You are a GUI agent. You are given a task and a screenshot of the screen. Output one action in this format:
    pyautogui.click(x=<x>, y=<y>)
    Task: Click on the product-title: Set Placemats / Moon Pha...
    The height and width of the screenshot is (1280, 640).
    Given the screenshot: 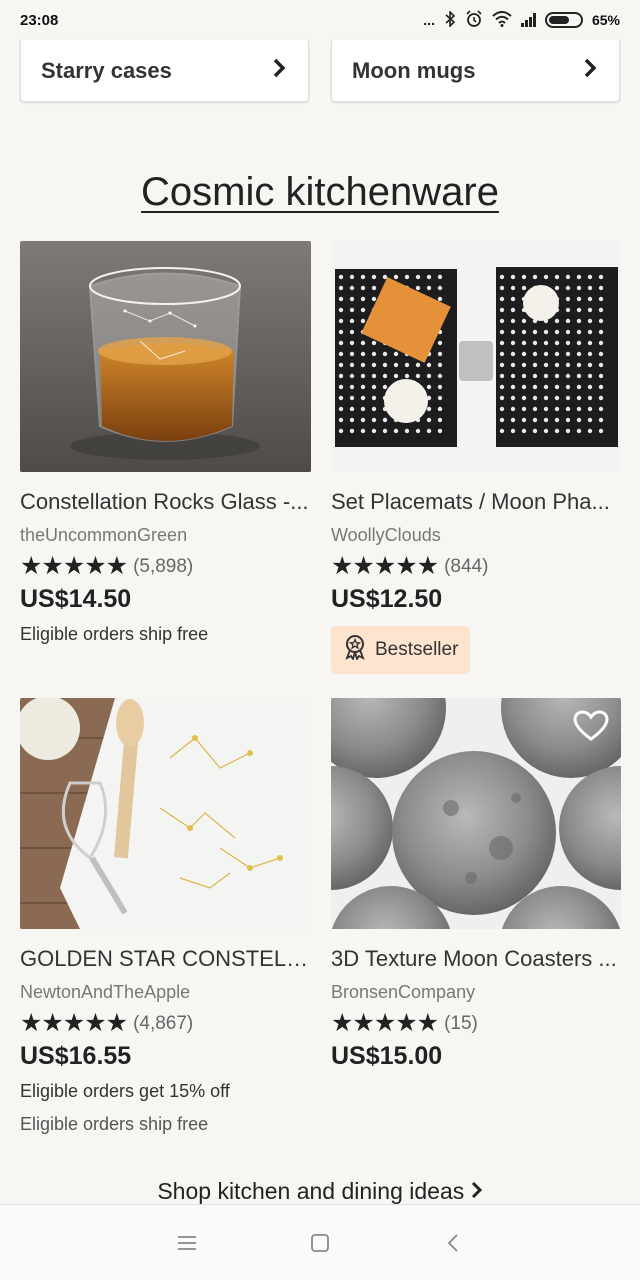 What is the action you would take?
    pyautogui.click(x=476, y=502)
    